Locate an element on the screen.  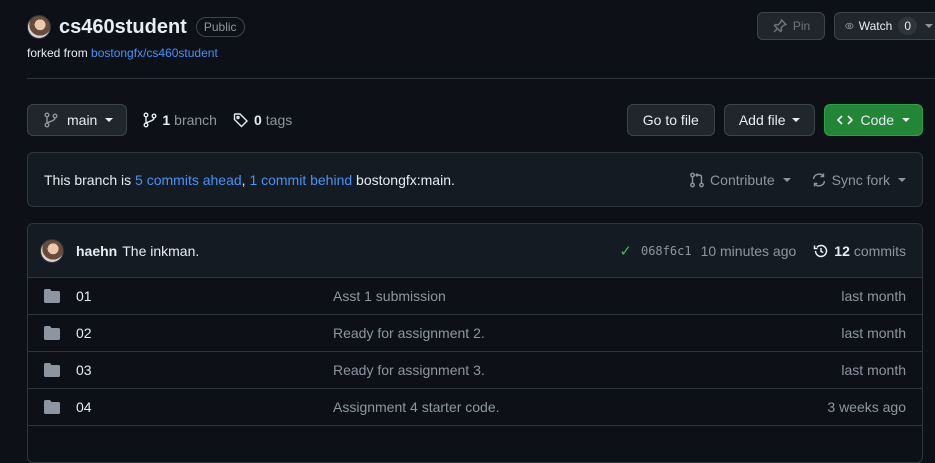
file-row: 01 Asst 1 submission last month is located at coordinates (475, 296).